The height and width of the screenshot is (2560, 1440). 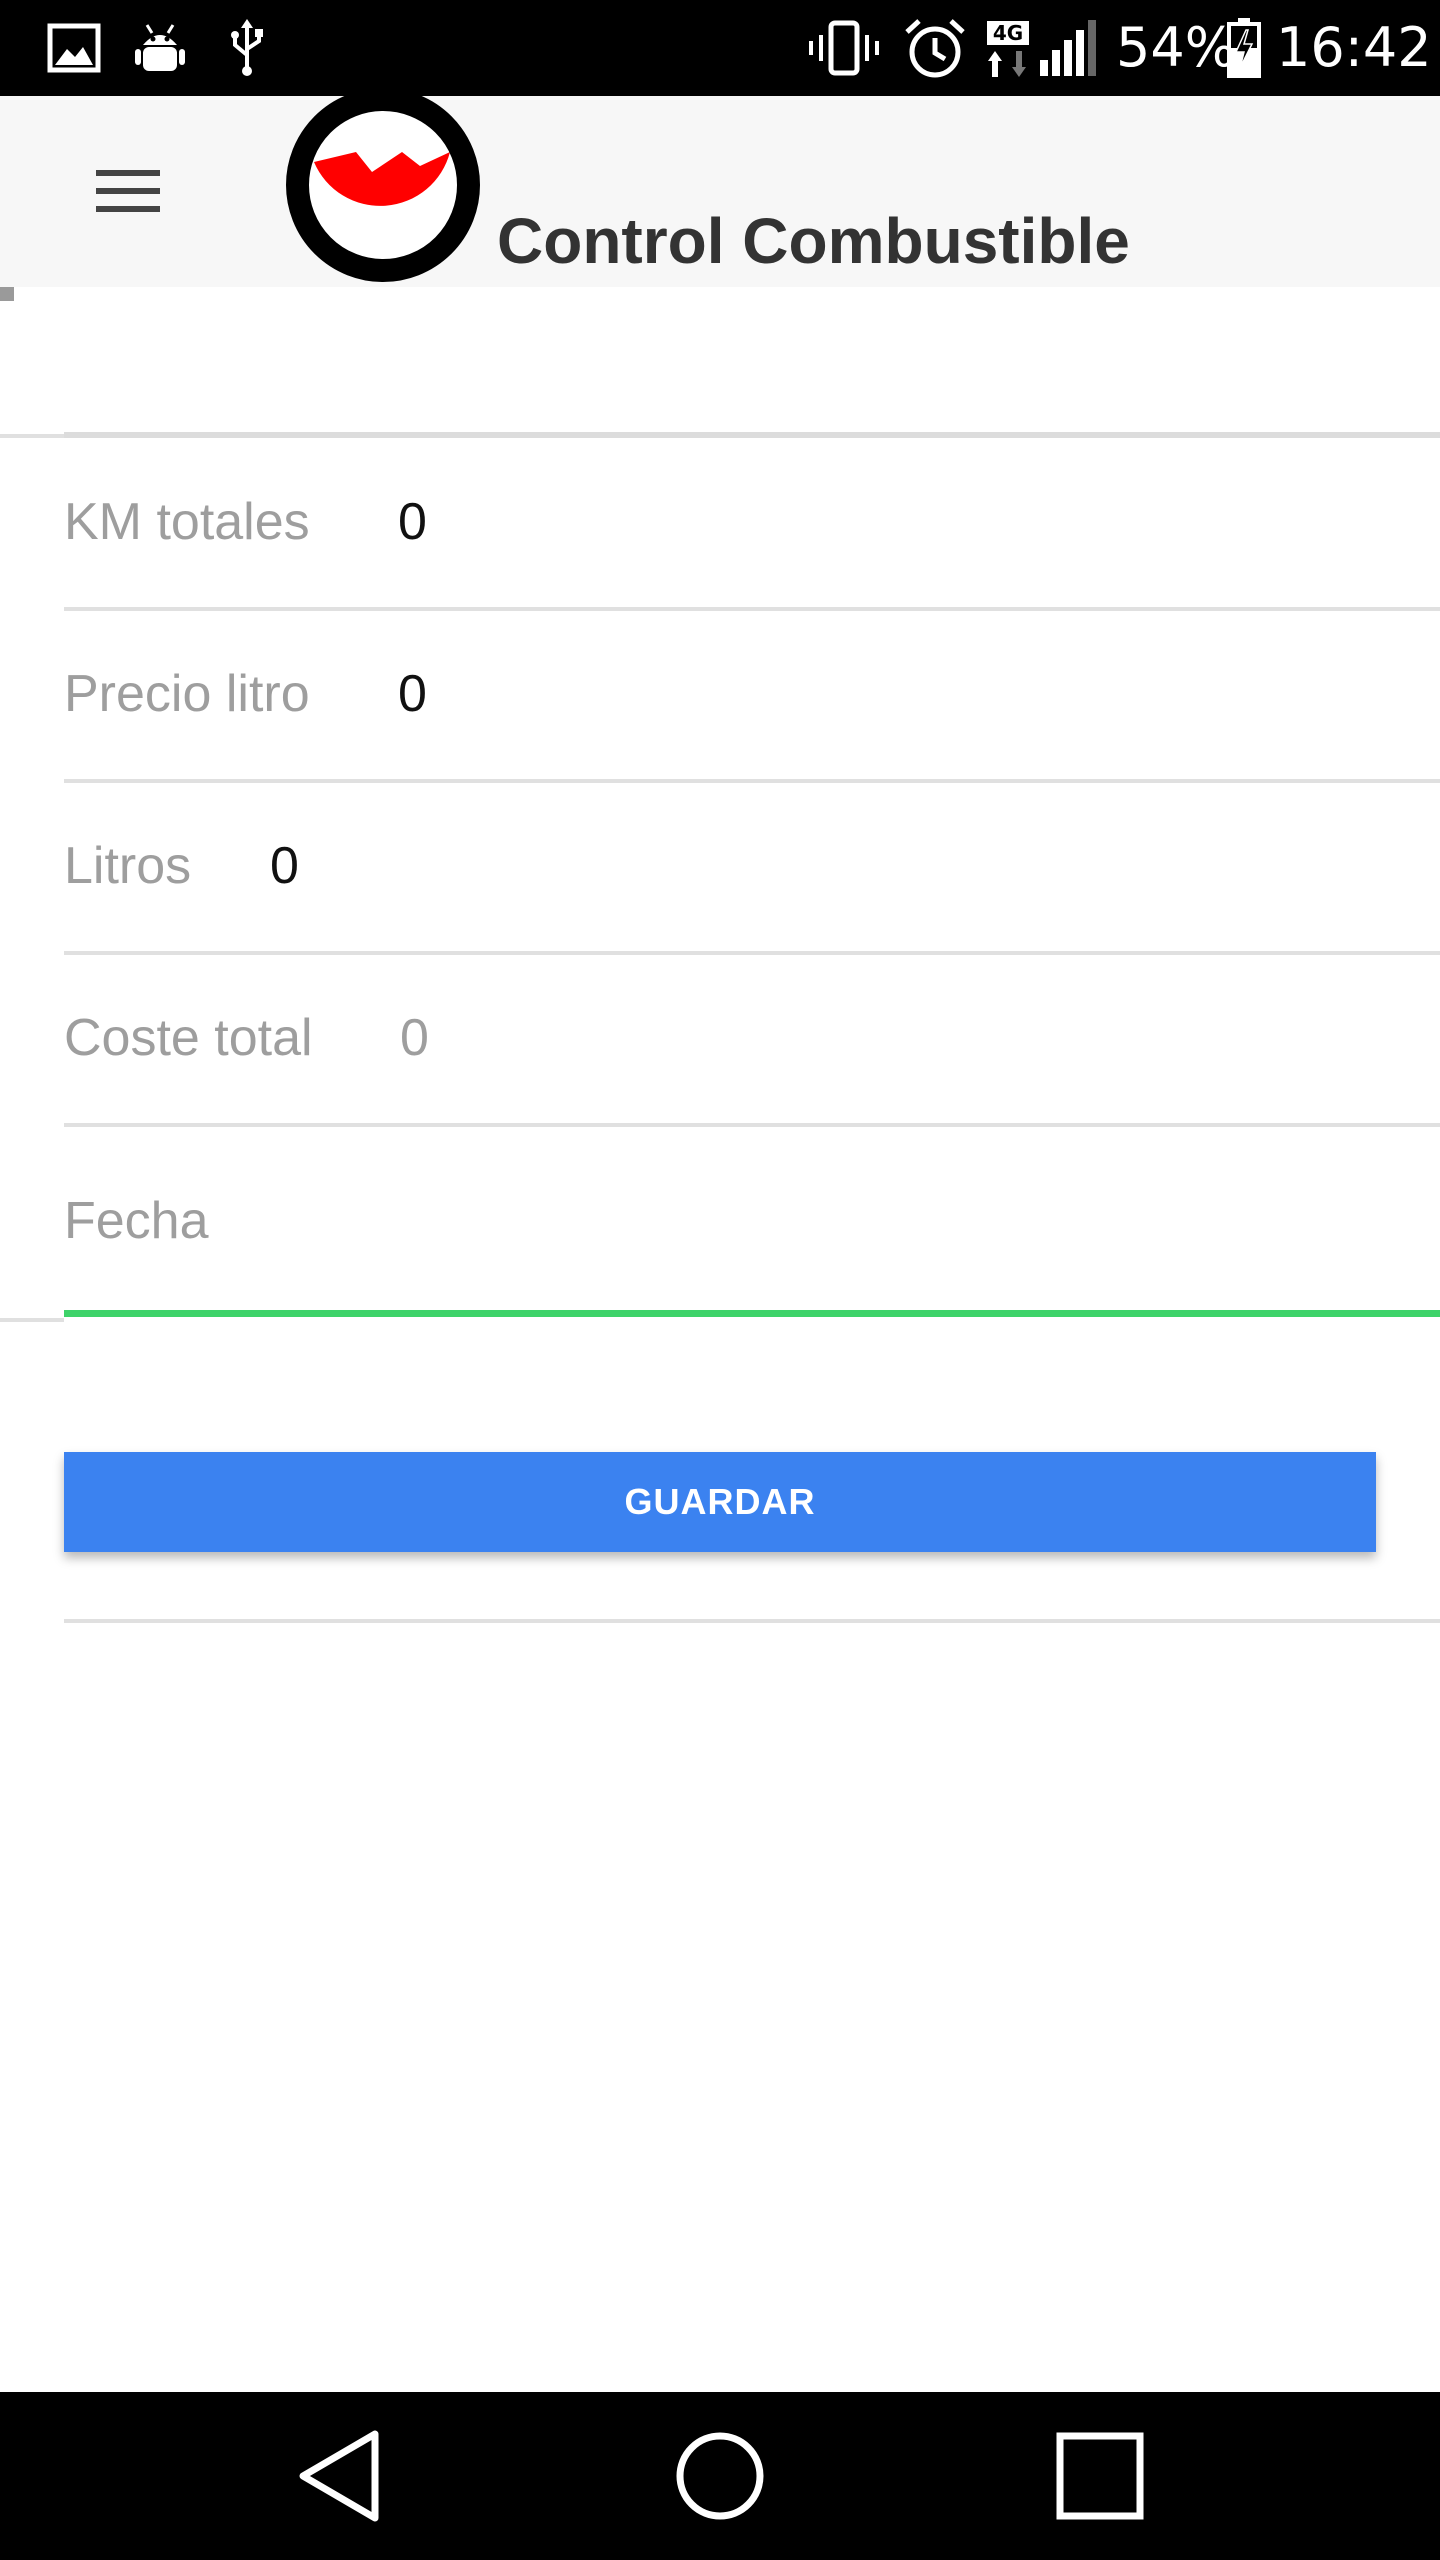 I want to click on save-button: GUARDAR, so click(x=720, y=1502).